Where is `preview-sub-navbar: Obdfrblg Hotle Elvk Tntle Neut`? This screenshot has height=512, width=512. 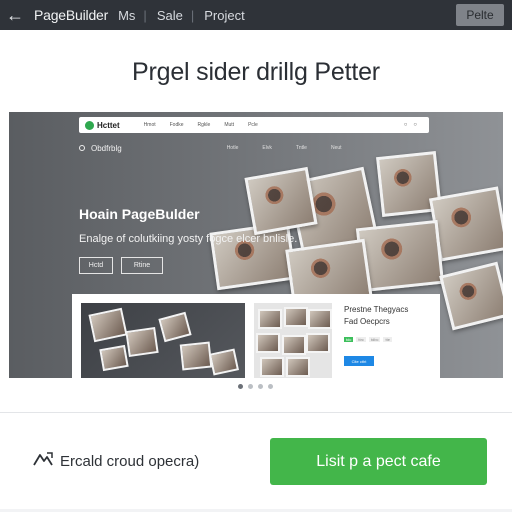
preview-sub-navbar: Obdfrblg Hotle Elvk Tntle Neut is located at coordinates (269, 148).